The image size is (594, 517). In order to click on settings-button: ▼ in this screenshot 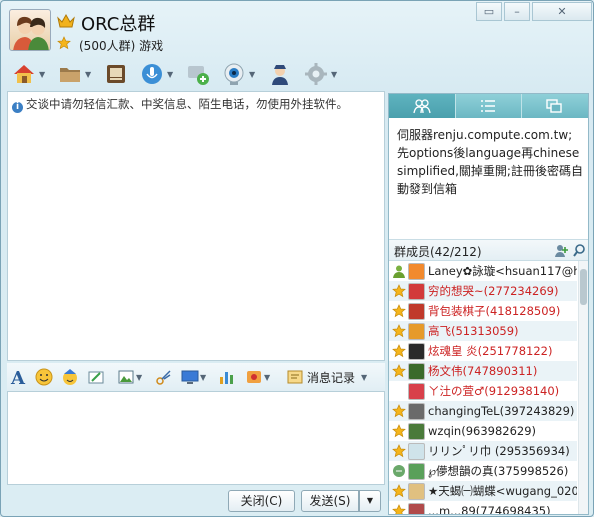, I will do `click(320, 74)`.